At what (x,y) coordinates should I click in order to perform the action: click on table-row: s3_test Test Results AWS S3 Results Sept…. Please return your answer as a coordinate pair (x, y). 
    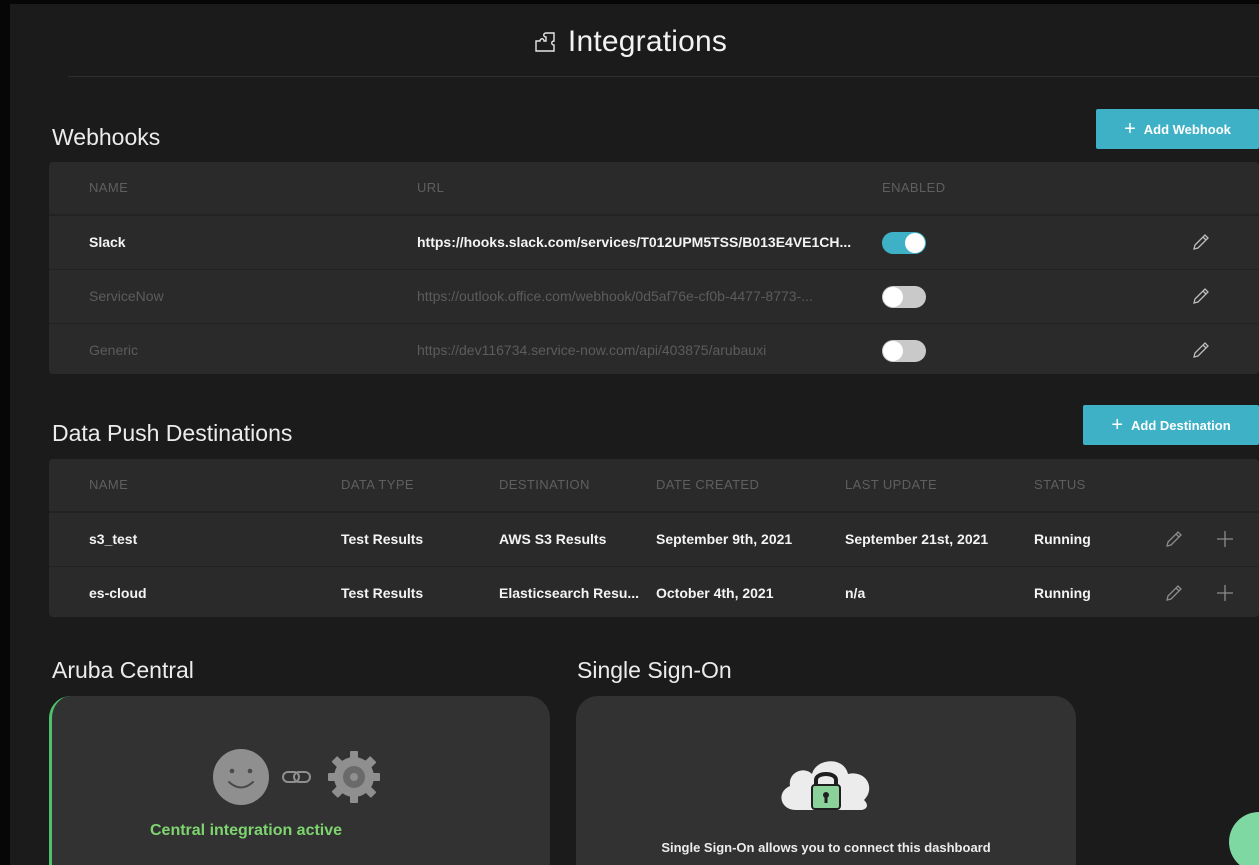
    Looking at the image, I should click on (654, 539).